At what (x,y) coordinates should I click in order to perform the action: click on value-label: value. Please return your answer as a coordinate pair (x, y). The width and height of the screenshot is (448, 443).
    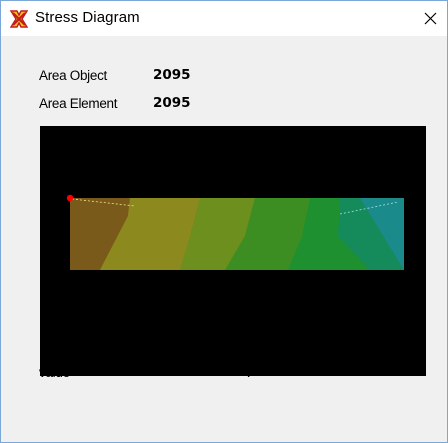
    Looking at the image, I should click on (54, 372).